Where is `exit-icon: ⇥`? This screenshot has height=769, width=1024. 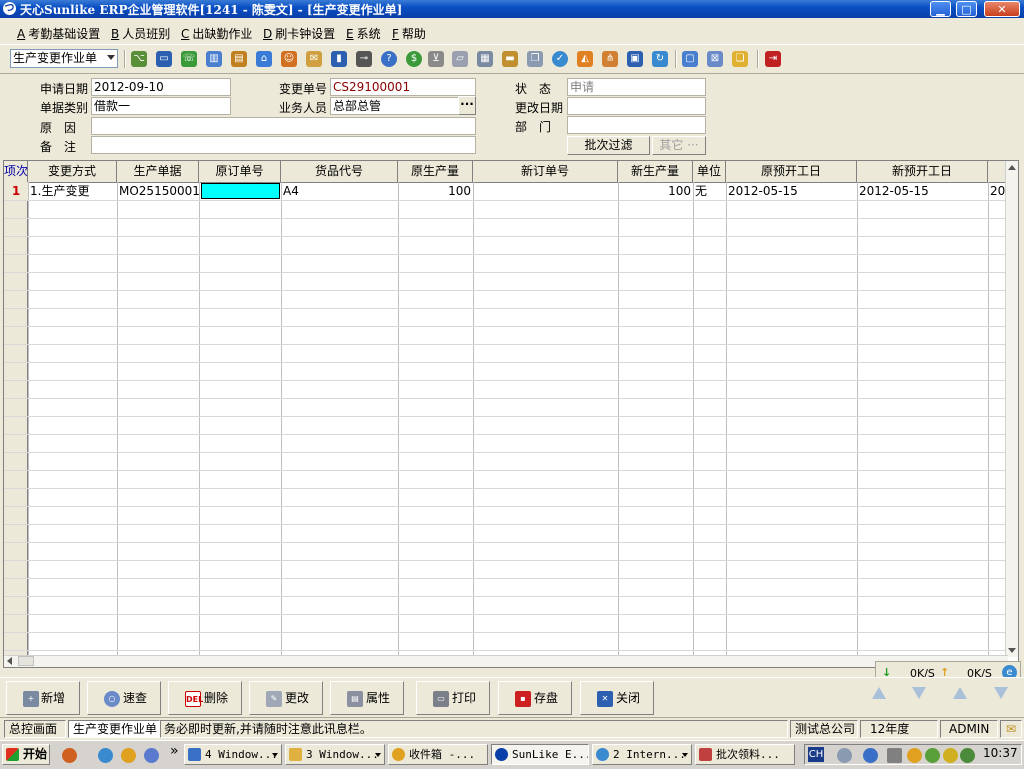 exit-icon: ⇥ is located at coordinates (773, 59).